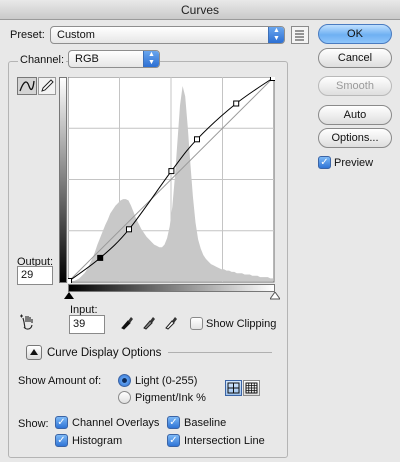  What do you see at coordinates (324, 162) in the screenshot?
I see `preview-checkbox: ✓` at bounding box center [324, 162].